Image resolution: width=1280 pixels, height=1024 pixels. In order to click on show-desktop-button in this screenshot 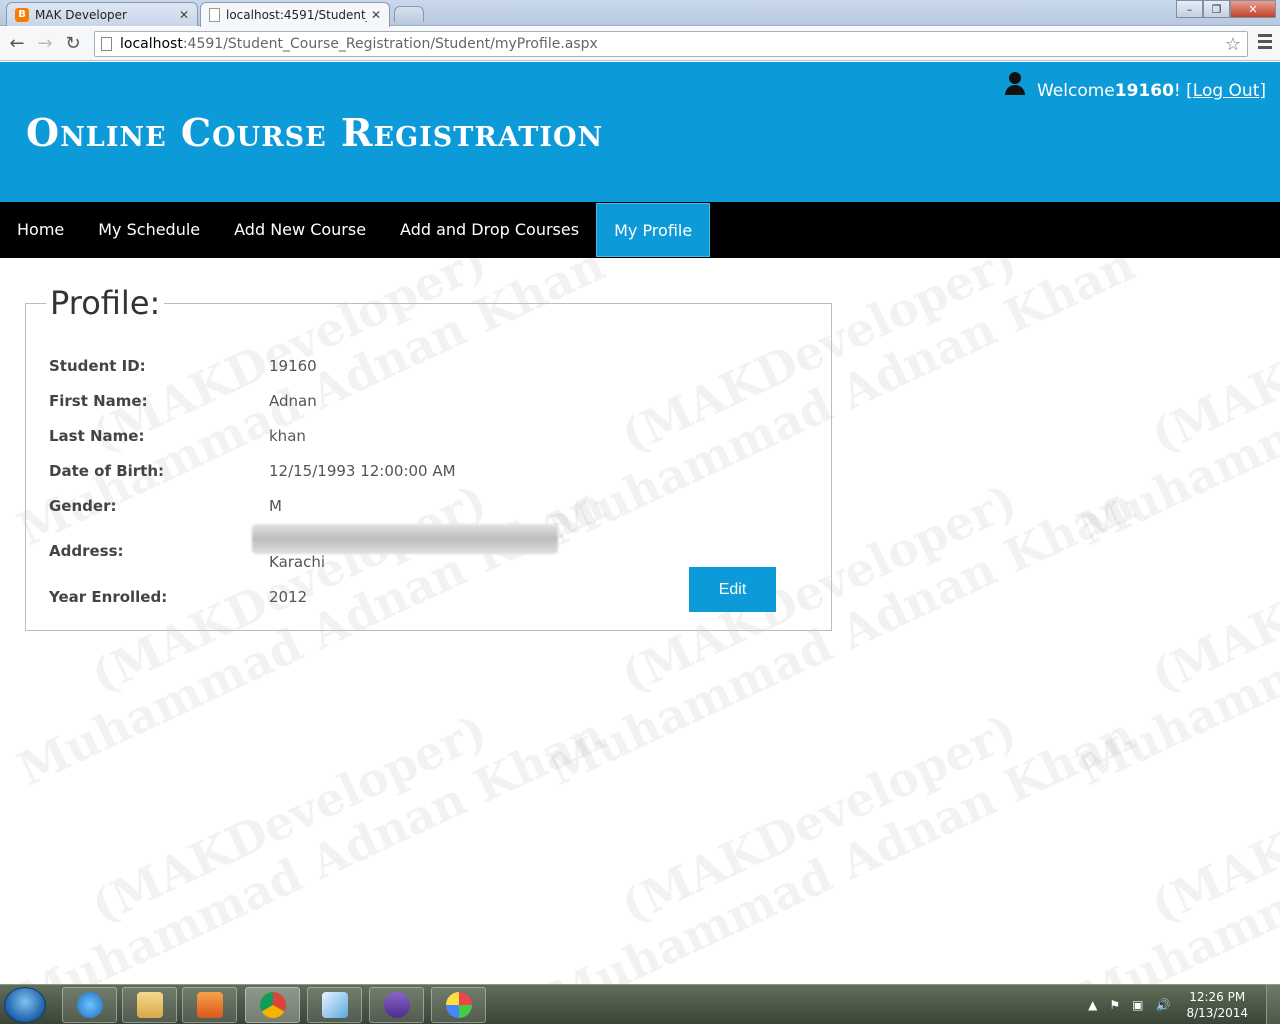, I will do `click(1273, 1004)`.